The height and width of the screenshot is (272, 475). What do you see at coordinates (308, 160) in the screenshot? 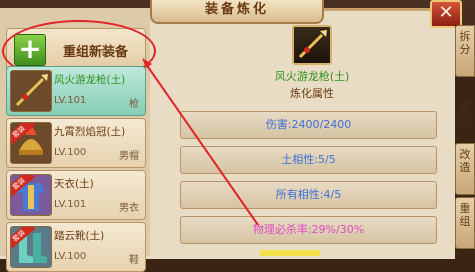
I see `stat-row: 土相性:5/5` at bounding box center [308, 160].